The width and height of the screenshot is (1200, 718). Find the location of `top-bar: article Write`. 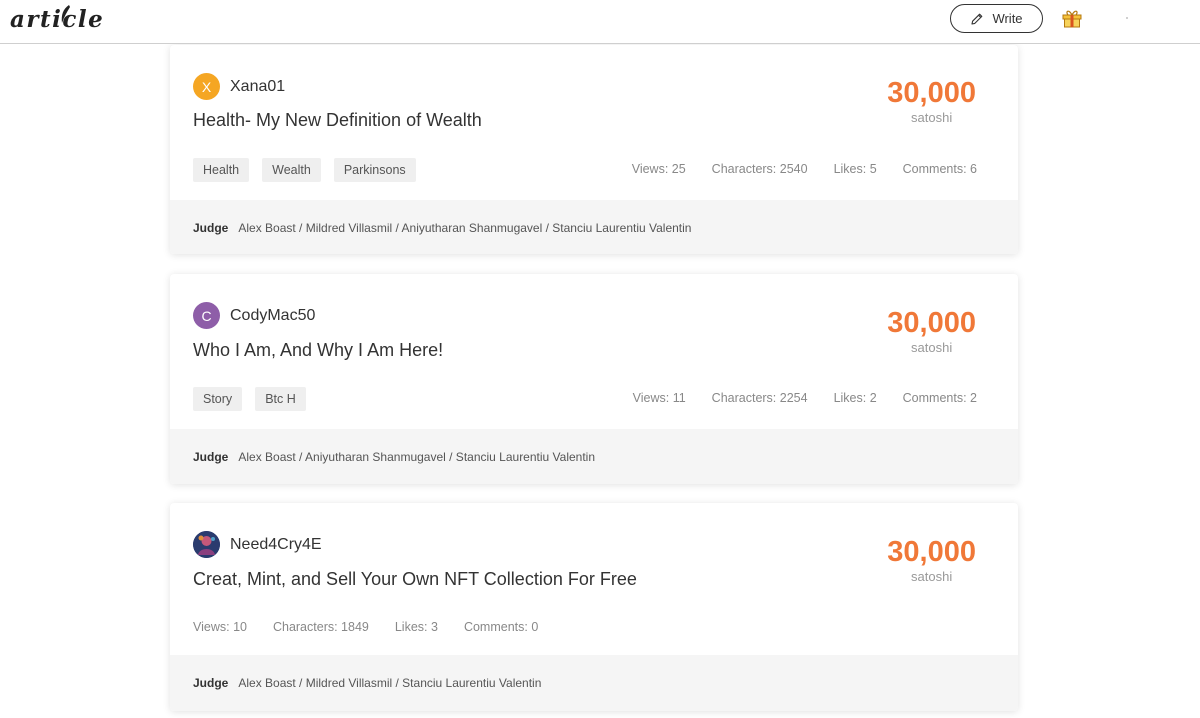

top-bar: article Write is located at coordinates (600, 22).